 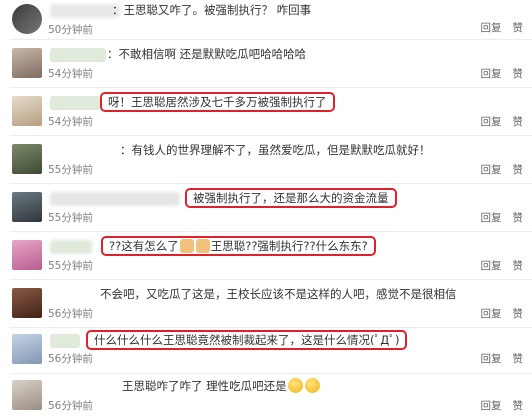 What do you see at coordinates (266, 64) in the screenshot?
I see `comment-row: ：不敢相信啊 还是默默吃瓜吧哈哈哈哈 54分钟前 回复 赞` at bounding box center [266, 64].